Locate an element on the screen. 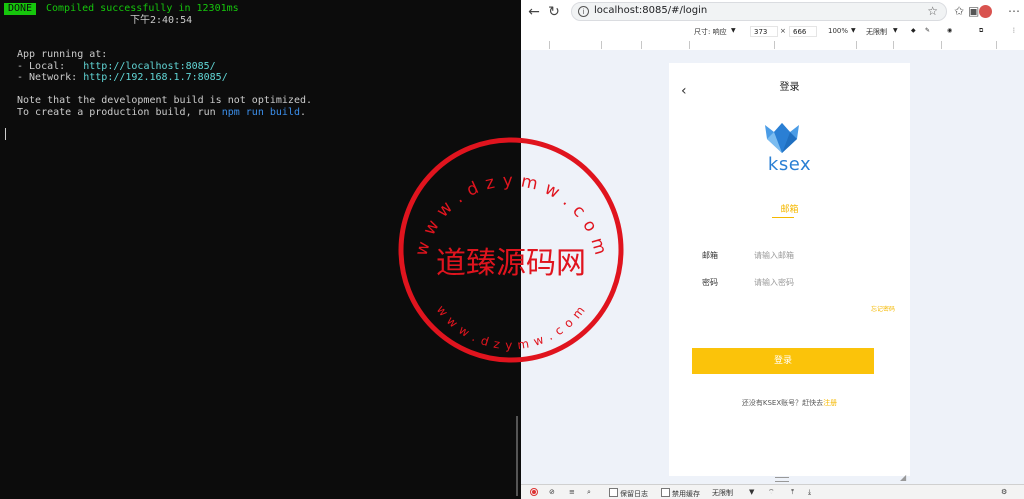 The width and height of the screenshot is (1024, 499). ksex-logo-icon is located at coordinates (782, 138).